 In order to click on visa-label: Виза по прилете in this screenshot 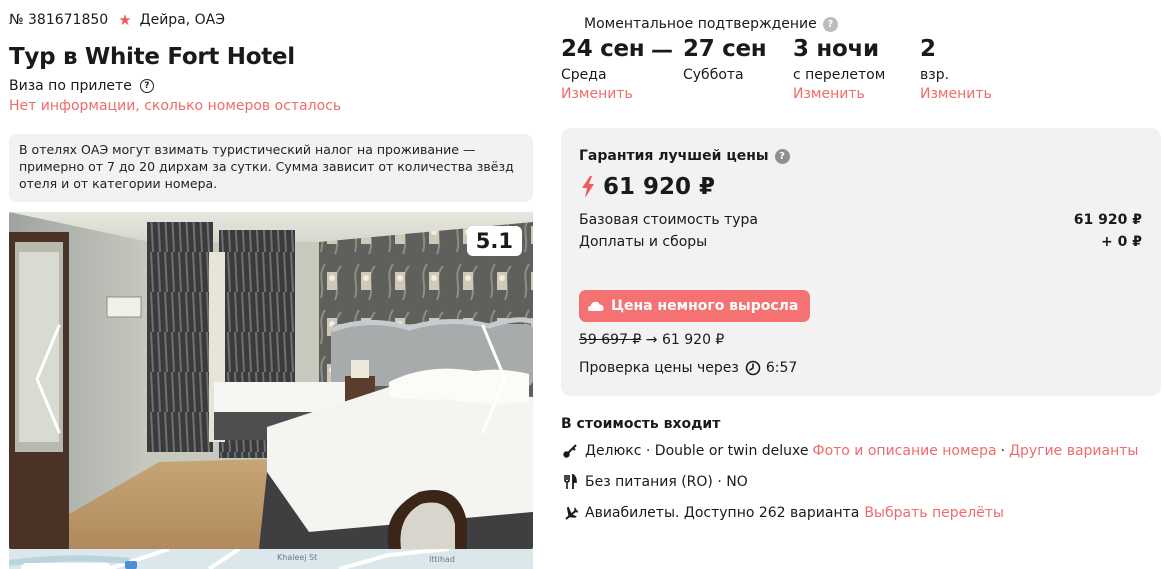, I will do `click(70, 86)`.